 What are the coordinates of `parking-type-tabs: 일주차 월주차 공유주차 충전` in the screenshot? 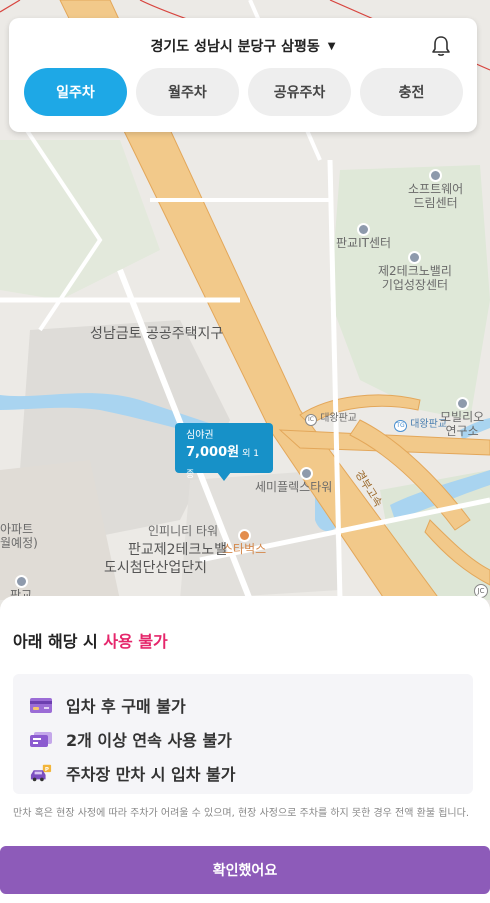 It's located at (243, 92).